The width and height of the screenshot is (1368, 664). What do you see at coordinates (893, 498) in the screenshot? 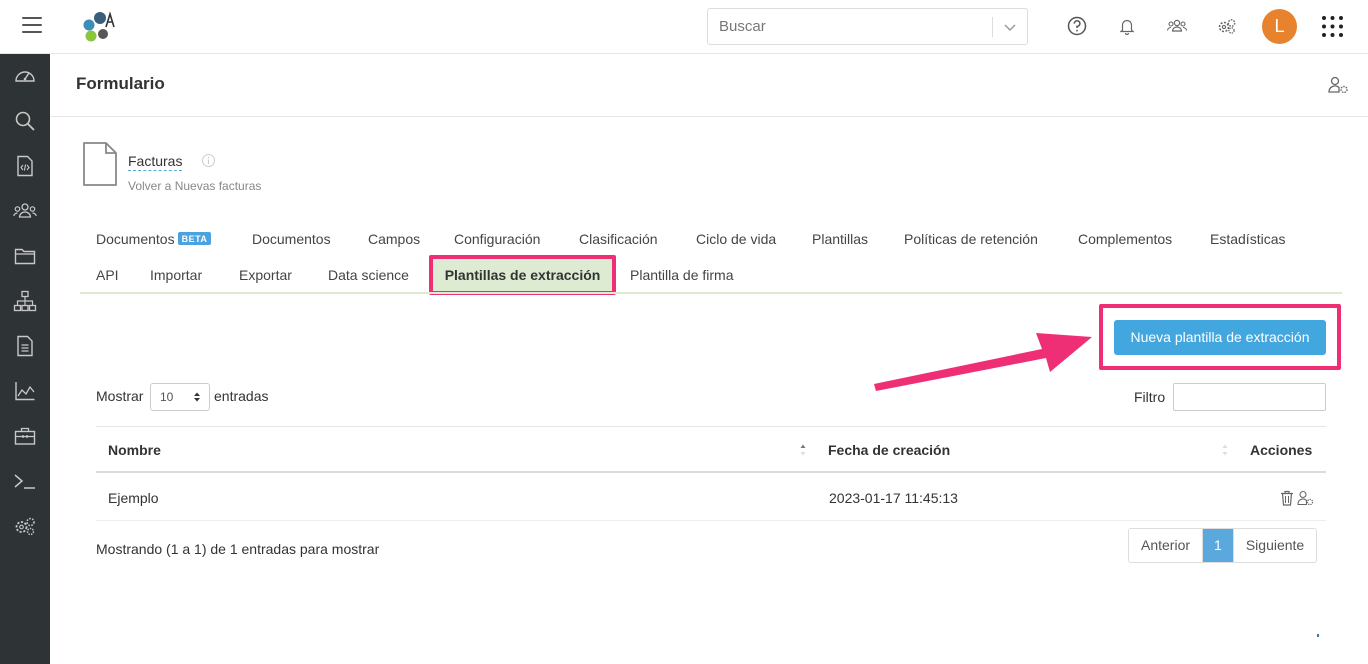
I see `table-cell-date: 2023-01-17 11:45:13` at bounding box center [893, 498].